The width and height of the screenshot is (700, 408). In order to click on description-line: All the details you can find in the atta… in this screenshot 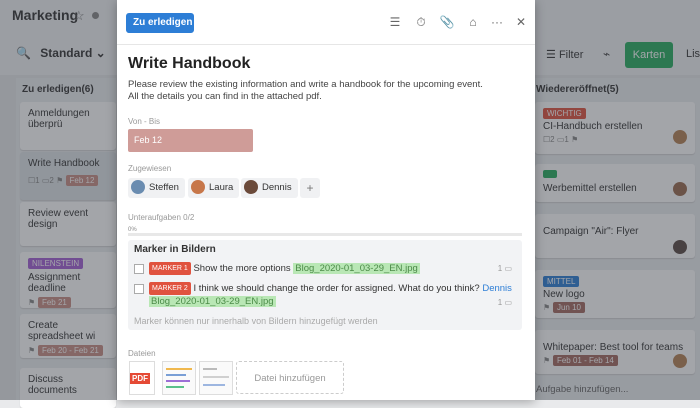, I will do `click(225, 96)`.